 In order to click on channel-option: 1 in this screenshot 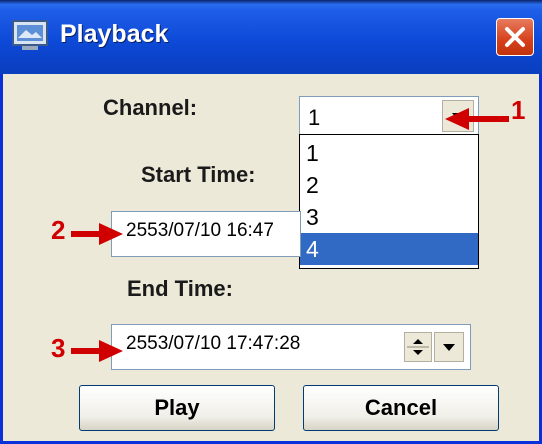, I will do `click(389, 153)`.